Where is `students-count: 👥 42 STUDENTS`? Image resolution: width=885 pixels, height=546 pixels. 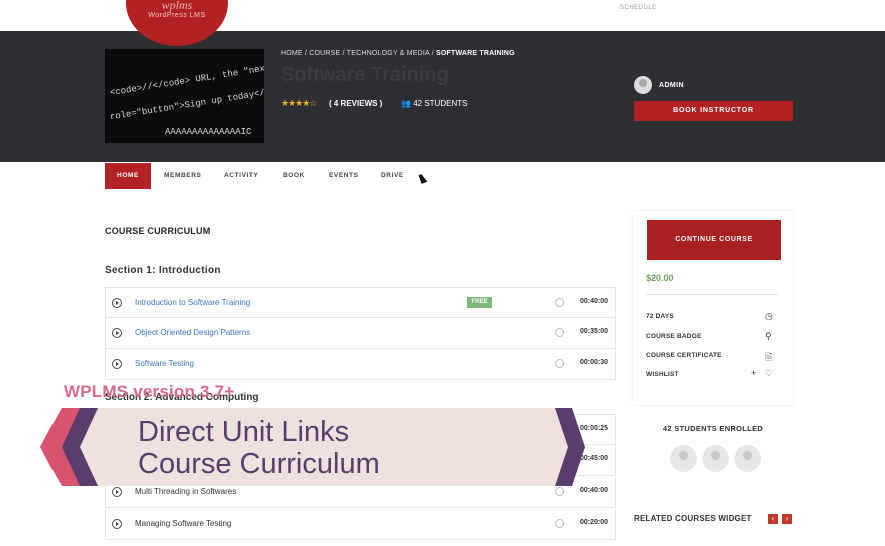 students-count: 👥 42 STUDENTS is located at coordinates (434, 103).